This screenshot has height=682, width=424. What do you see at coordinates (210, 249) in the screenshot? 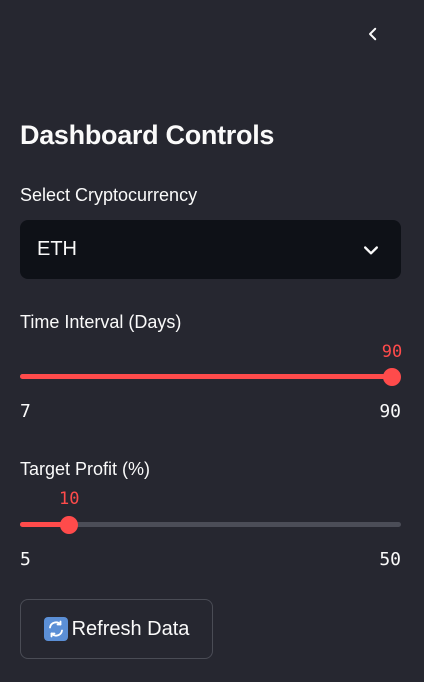
I see `crypto-select: ETH` at bounding box center [210, 249].